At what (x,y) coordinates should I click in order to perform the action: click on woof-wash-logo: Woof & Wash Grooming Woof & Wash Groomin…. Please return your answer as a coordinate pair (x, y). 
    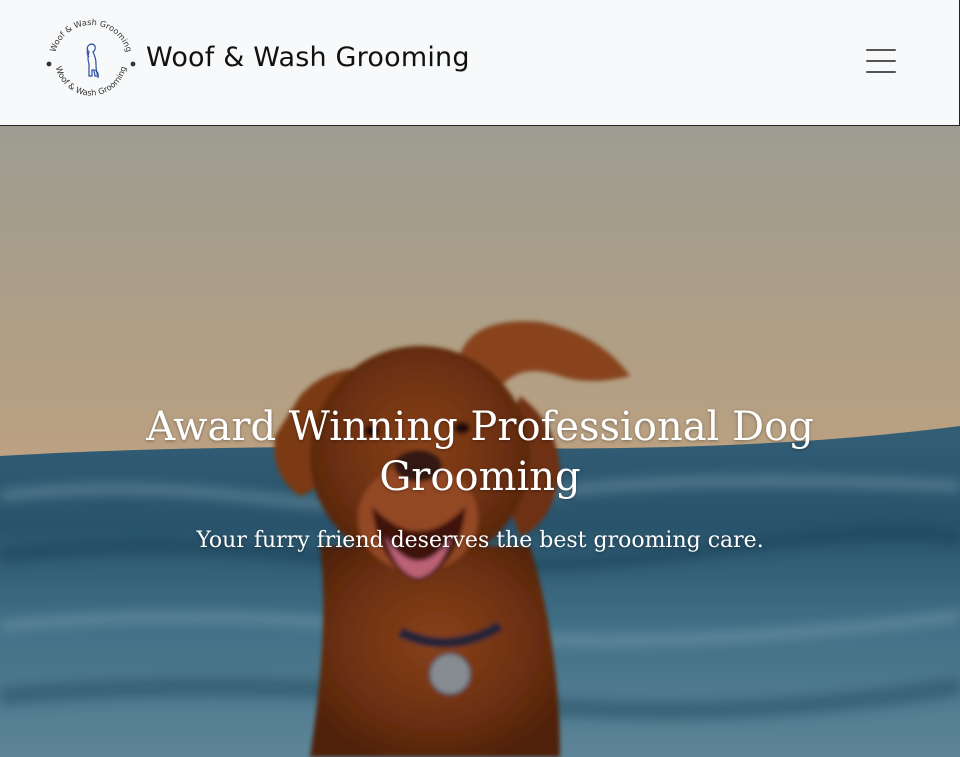
    Looking at the image, I should click on (91, 57).